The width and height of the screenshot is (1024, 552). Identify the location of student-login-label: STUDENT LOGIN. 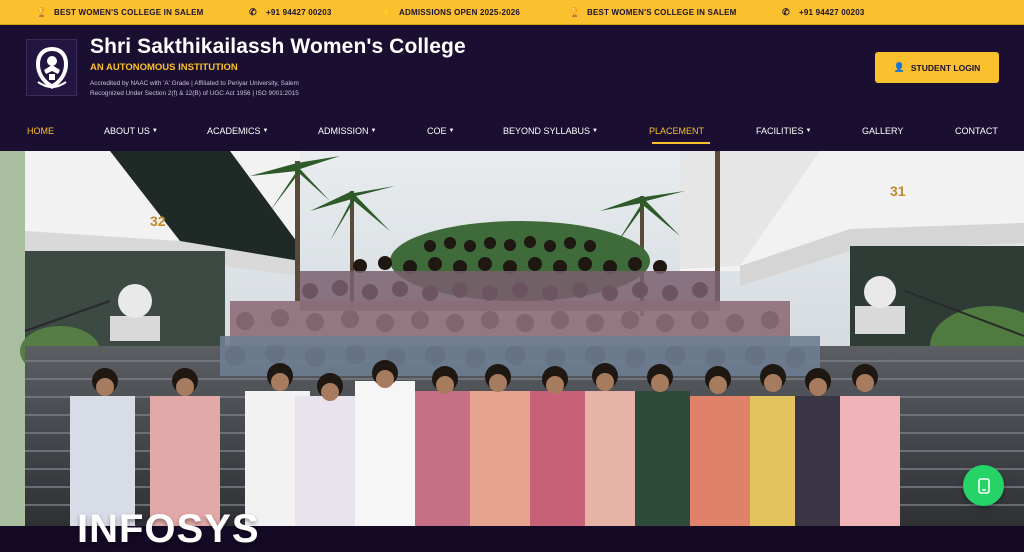
(945, 67).